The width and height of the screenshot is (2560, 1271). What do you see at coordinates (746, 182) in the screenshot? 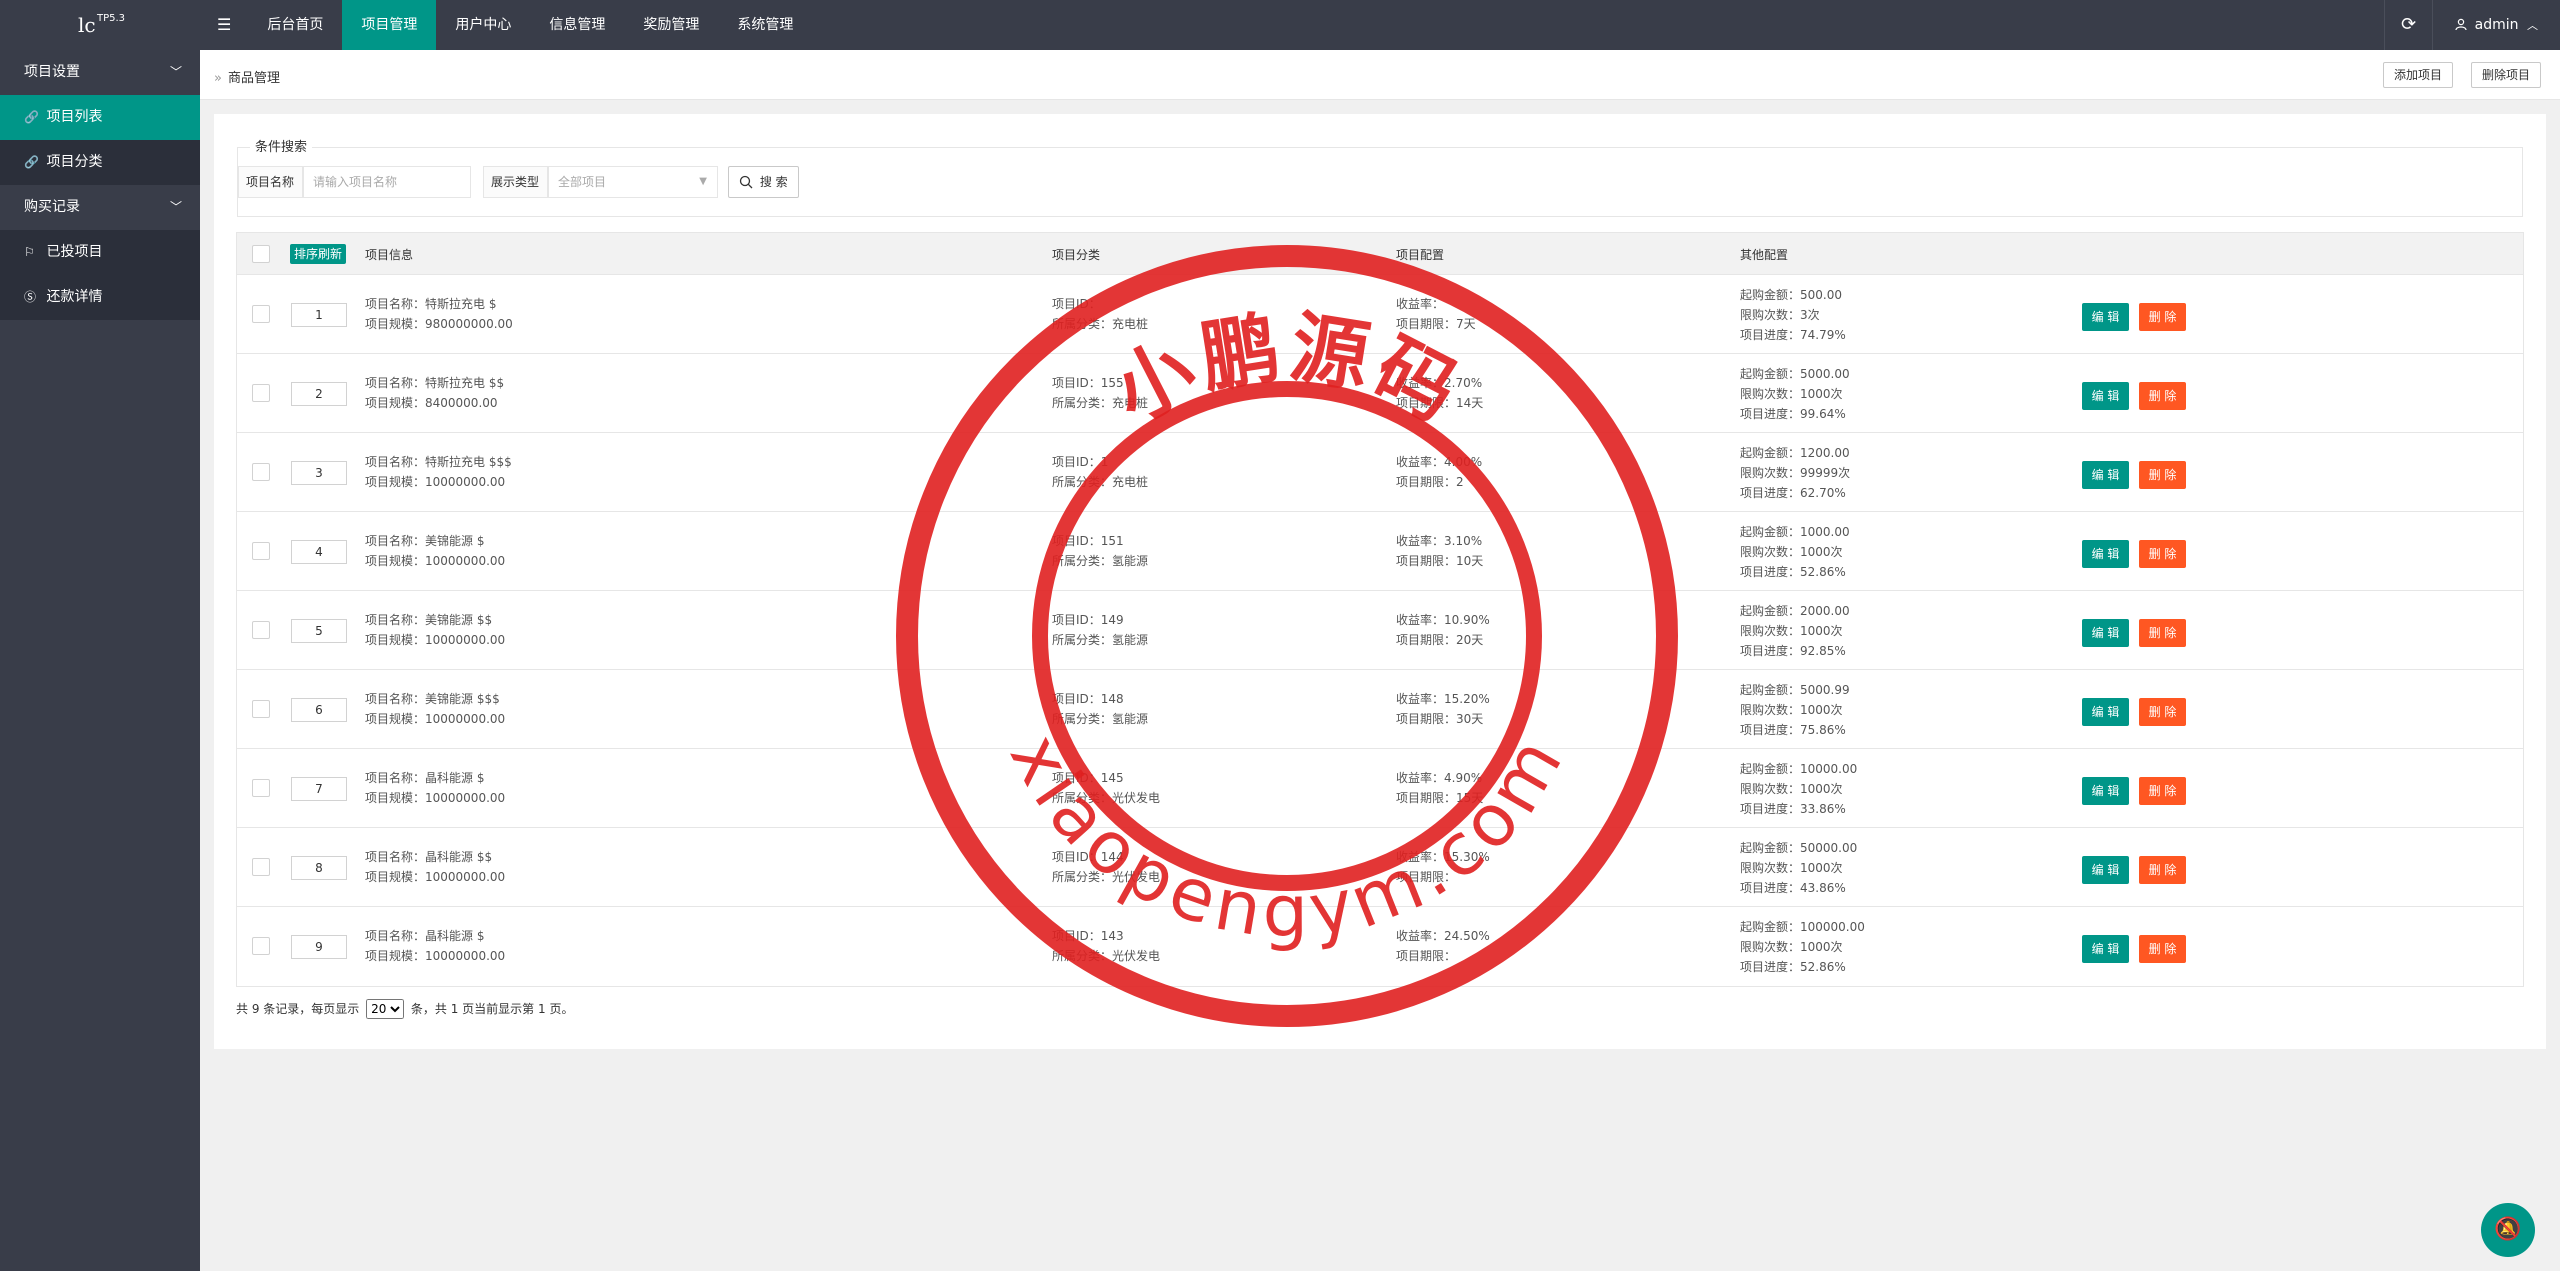
I see `search-icon` at bounding box center [746, 182].